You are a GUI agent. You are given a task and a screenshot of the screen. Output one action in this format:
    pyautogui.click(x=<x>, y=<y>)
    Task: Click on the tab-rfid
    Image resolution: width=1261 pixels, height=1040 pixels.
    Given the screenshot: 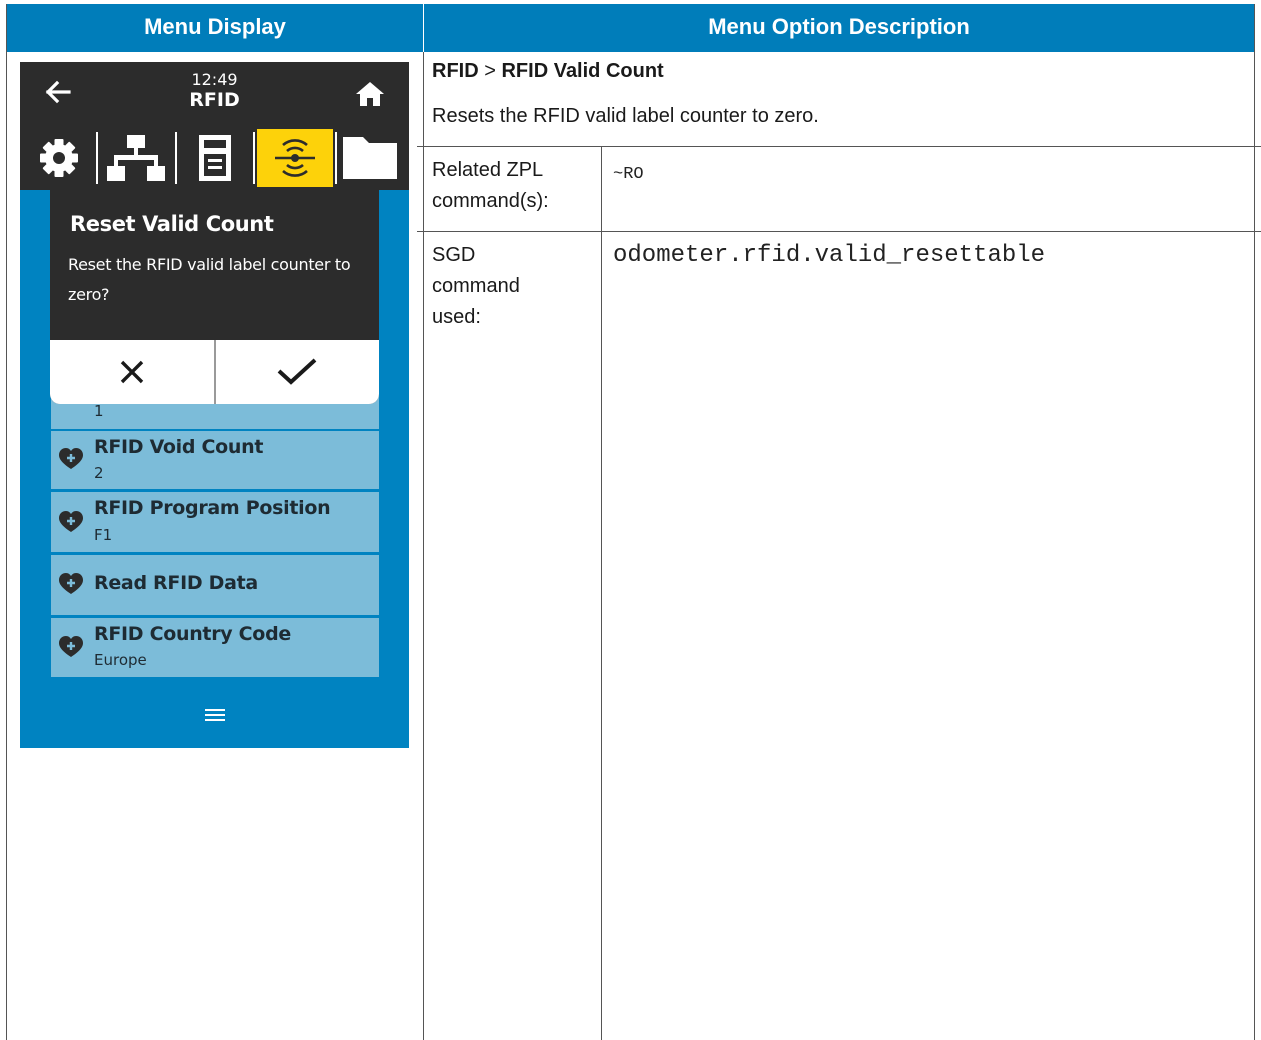 What is the action you would take?
    pyautogui.click(x=295, y=158)
    